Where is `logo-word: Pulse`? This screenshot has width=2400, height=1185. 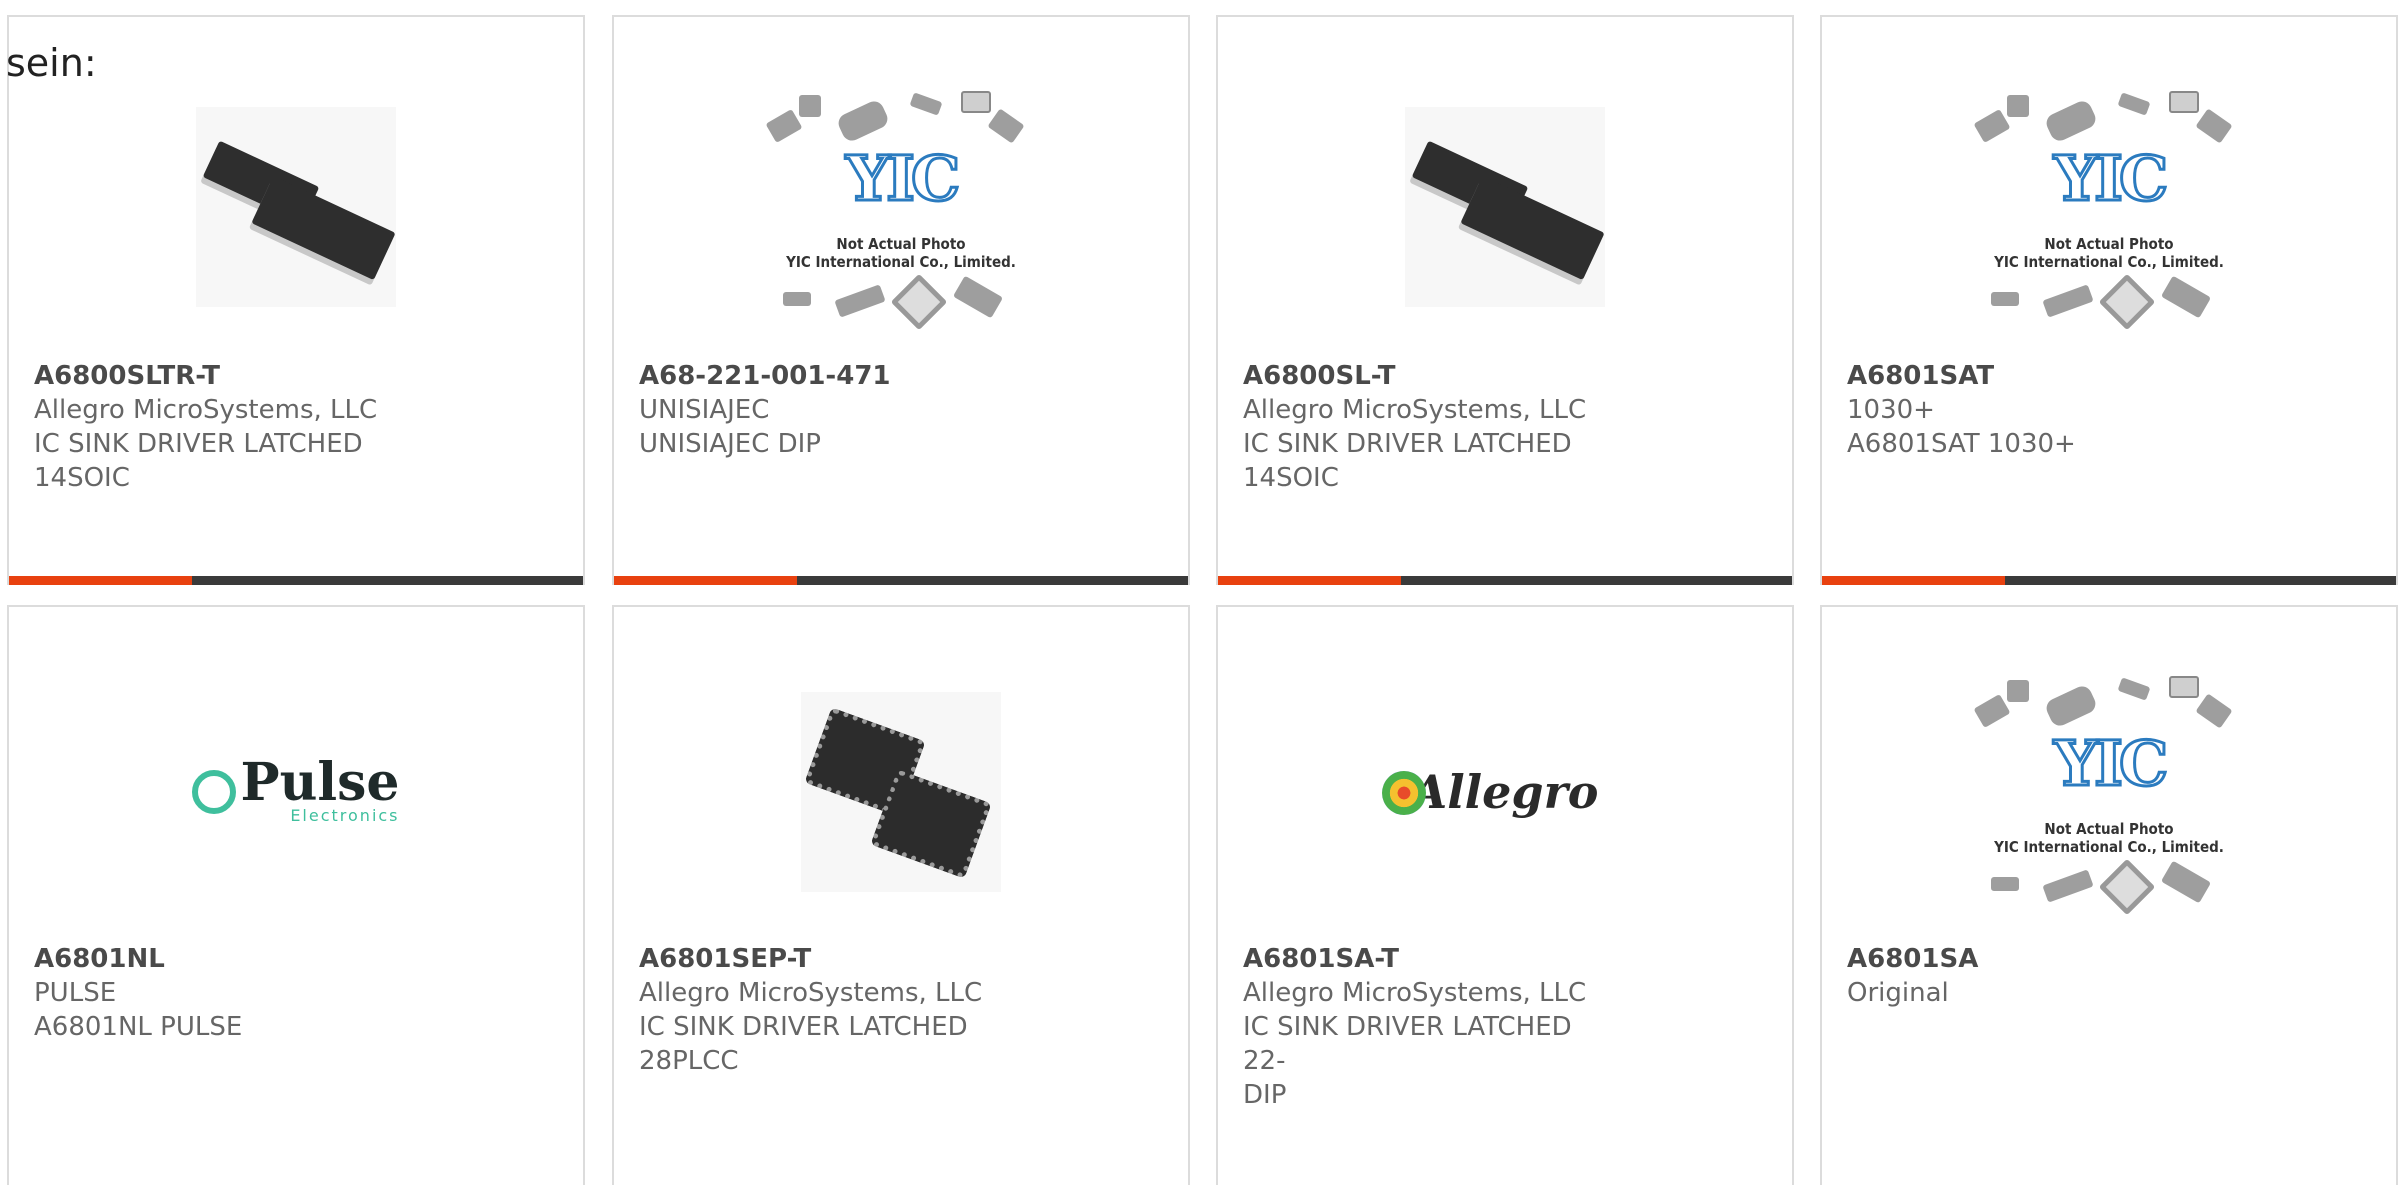 logo-word: Pulse is located at coordinates (320, 782).